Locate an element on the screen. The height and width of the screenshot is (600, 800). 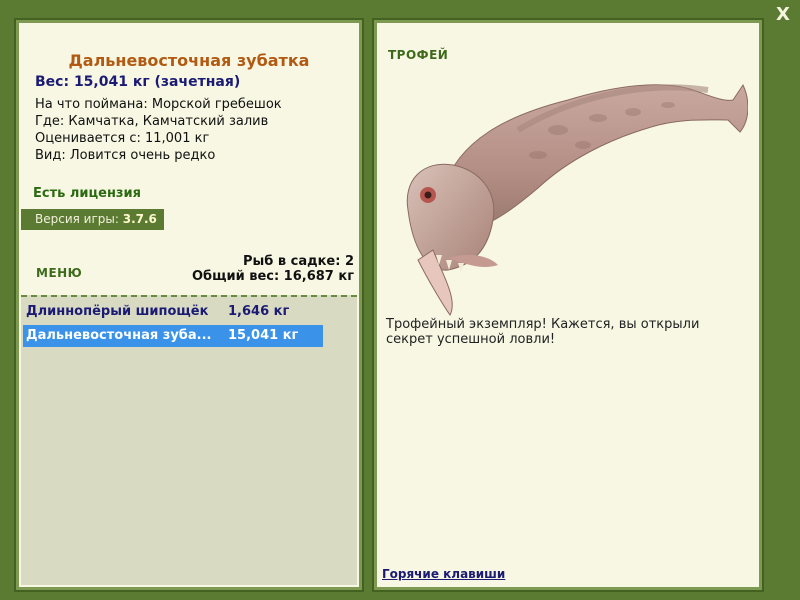
location-info: Где: Камчатка, Камчатский залив is located at coordinates (152, 121).